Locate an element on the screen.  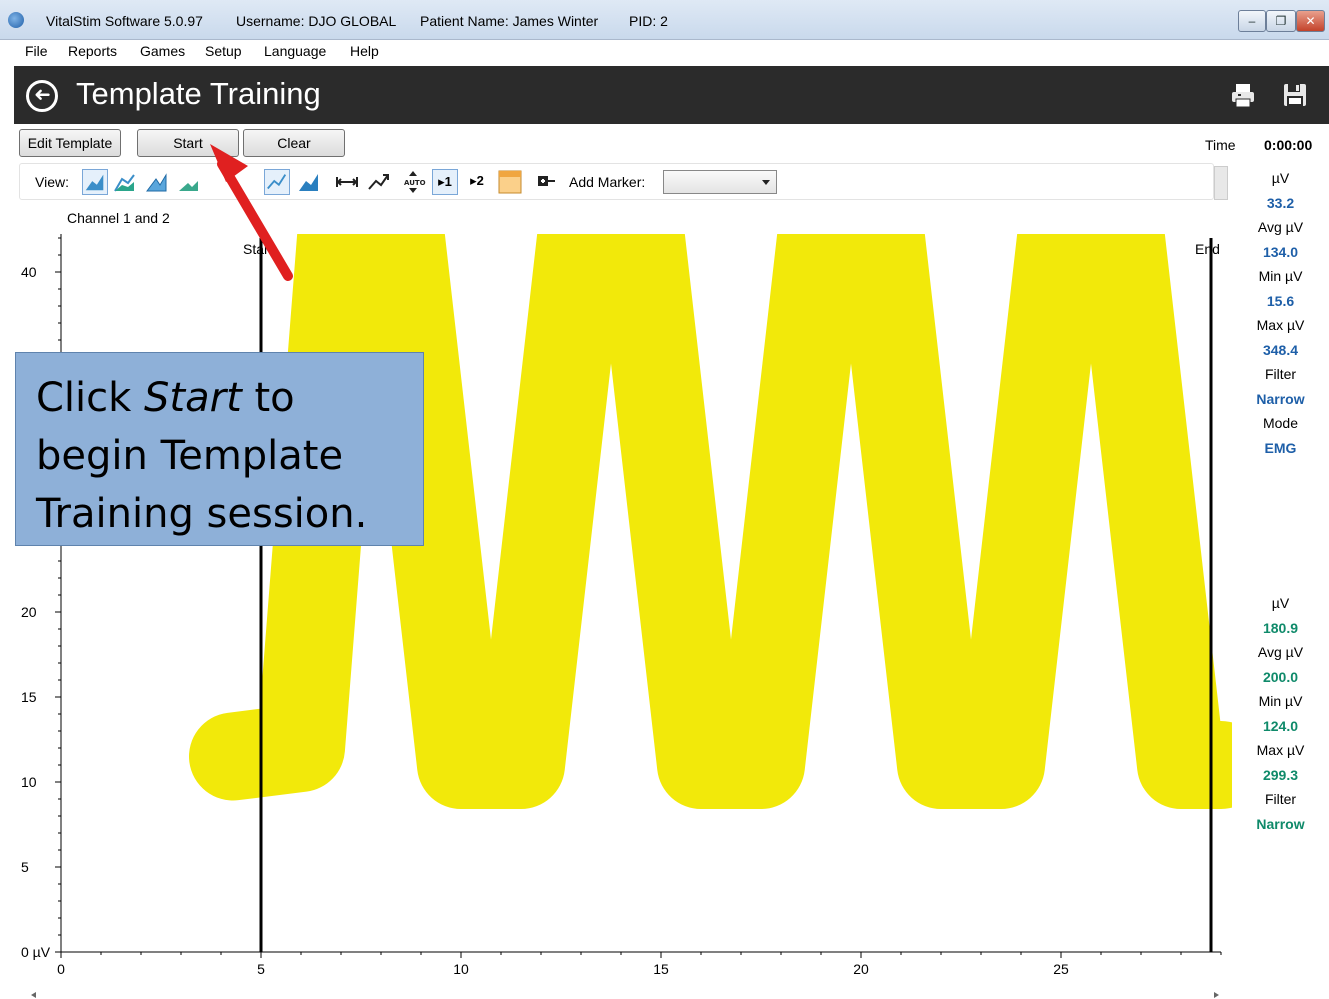
plot-top-mask is located at coordinates (616, 231).